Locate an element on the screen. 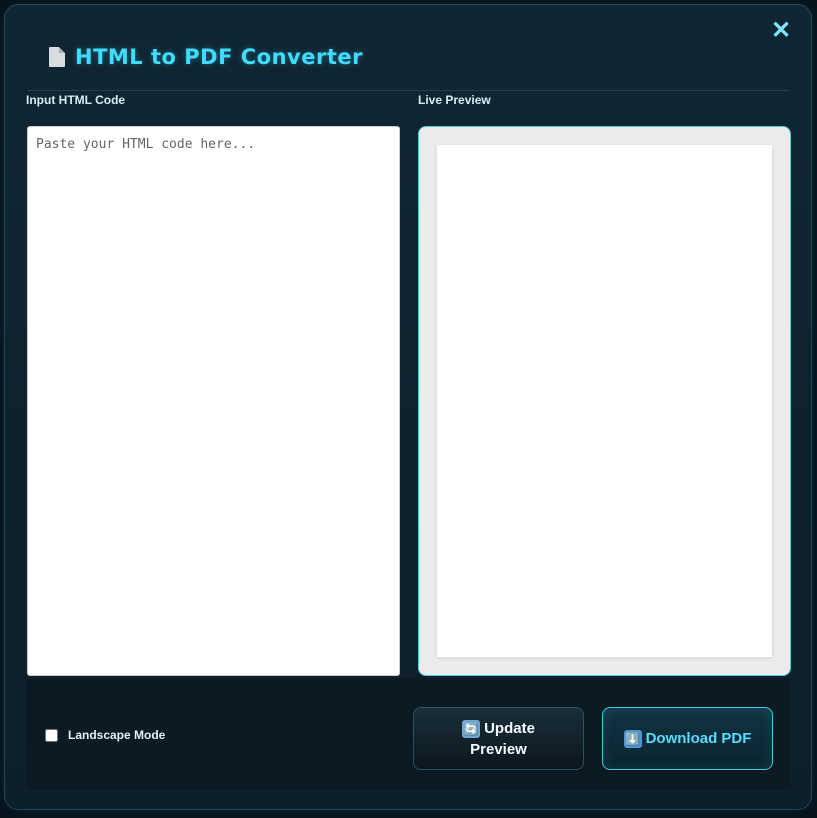  update-preview-button: 🔄 Update Preview is located at coordinates (498, 738).